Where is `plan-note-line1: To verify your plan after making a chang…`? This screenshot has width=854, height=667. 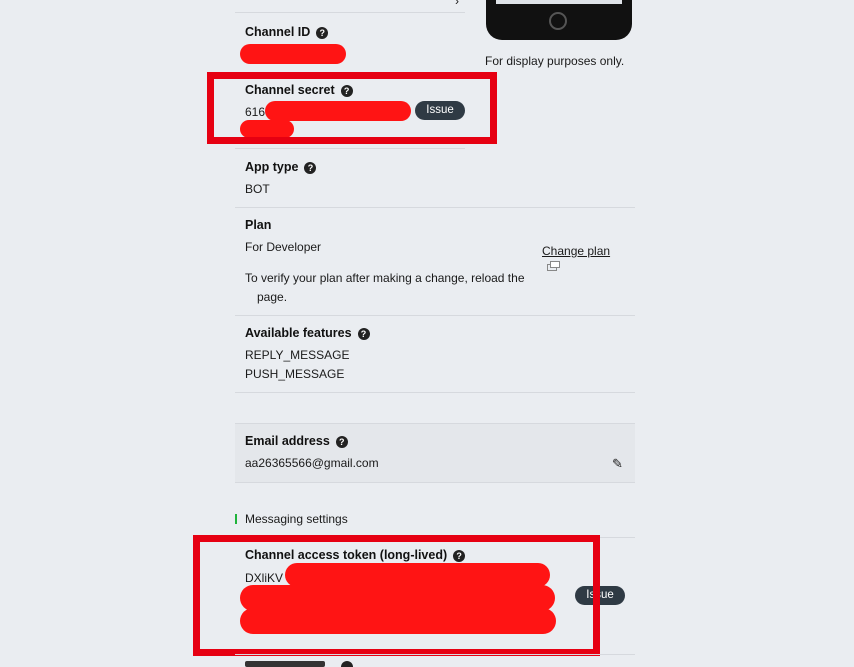 plan-note-line1: To verify your plan after making a chang… is located at coordinates (385, 278).